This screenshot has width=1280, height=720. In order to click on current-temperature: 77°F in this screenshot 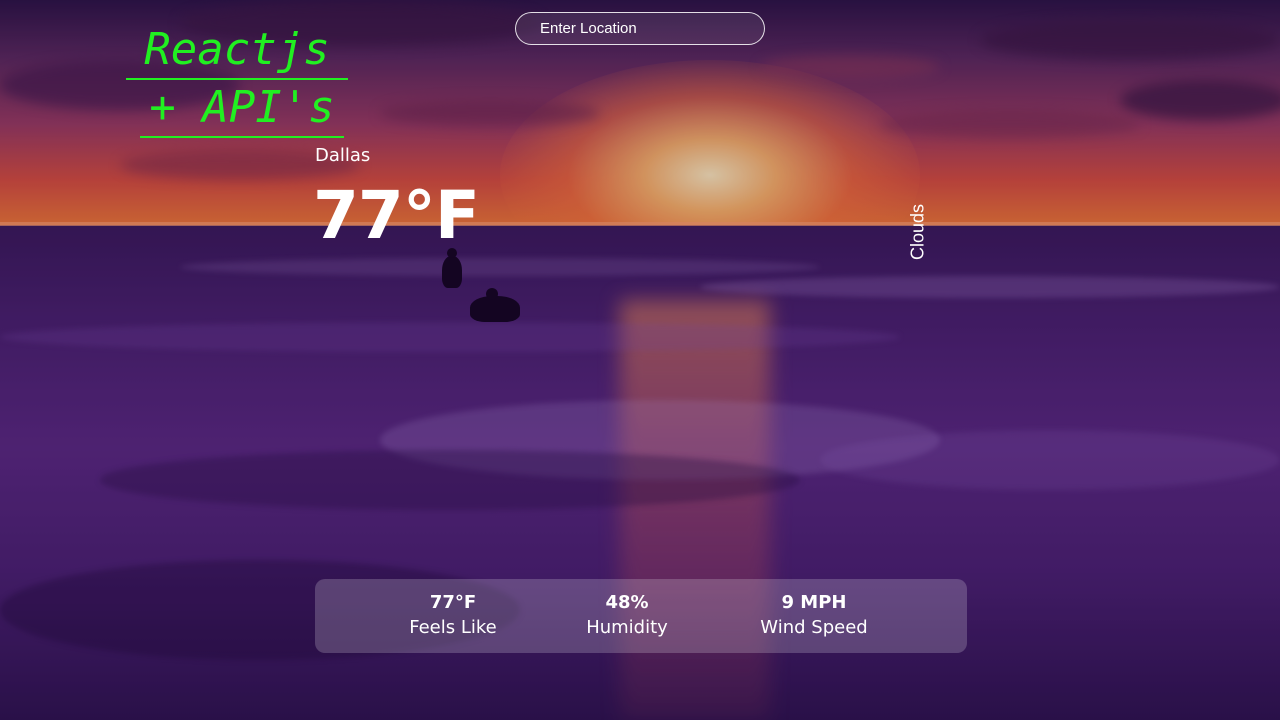, I will do `click(396, 215)`.